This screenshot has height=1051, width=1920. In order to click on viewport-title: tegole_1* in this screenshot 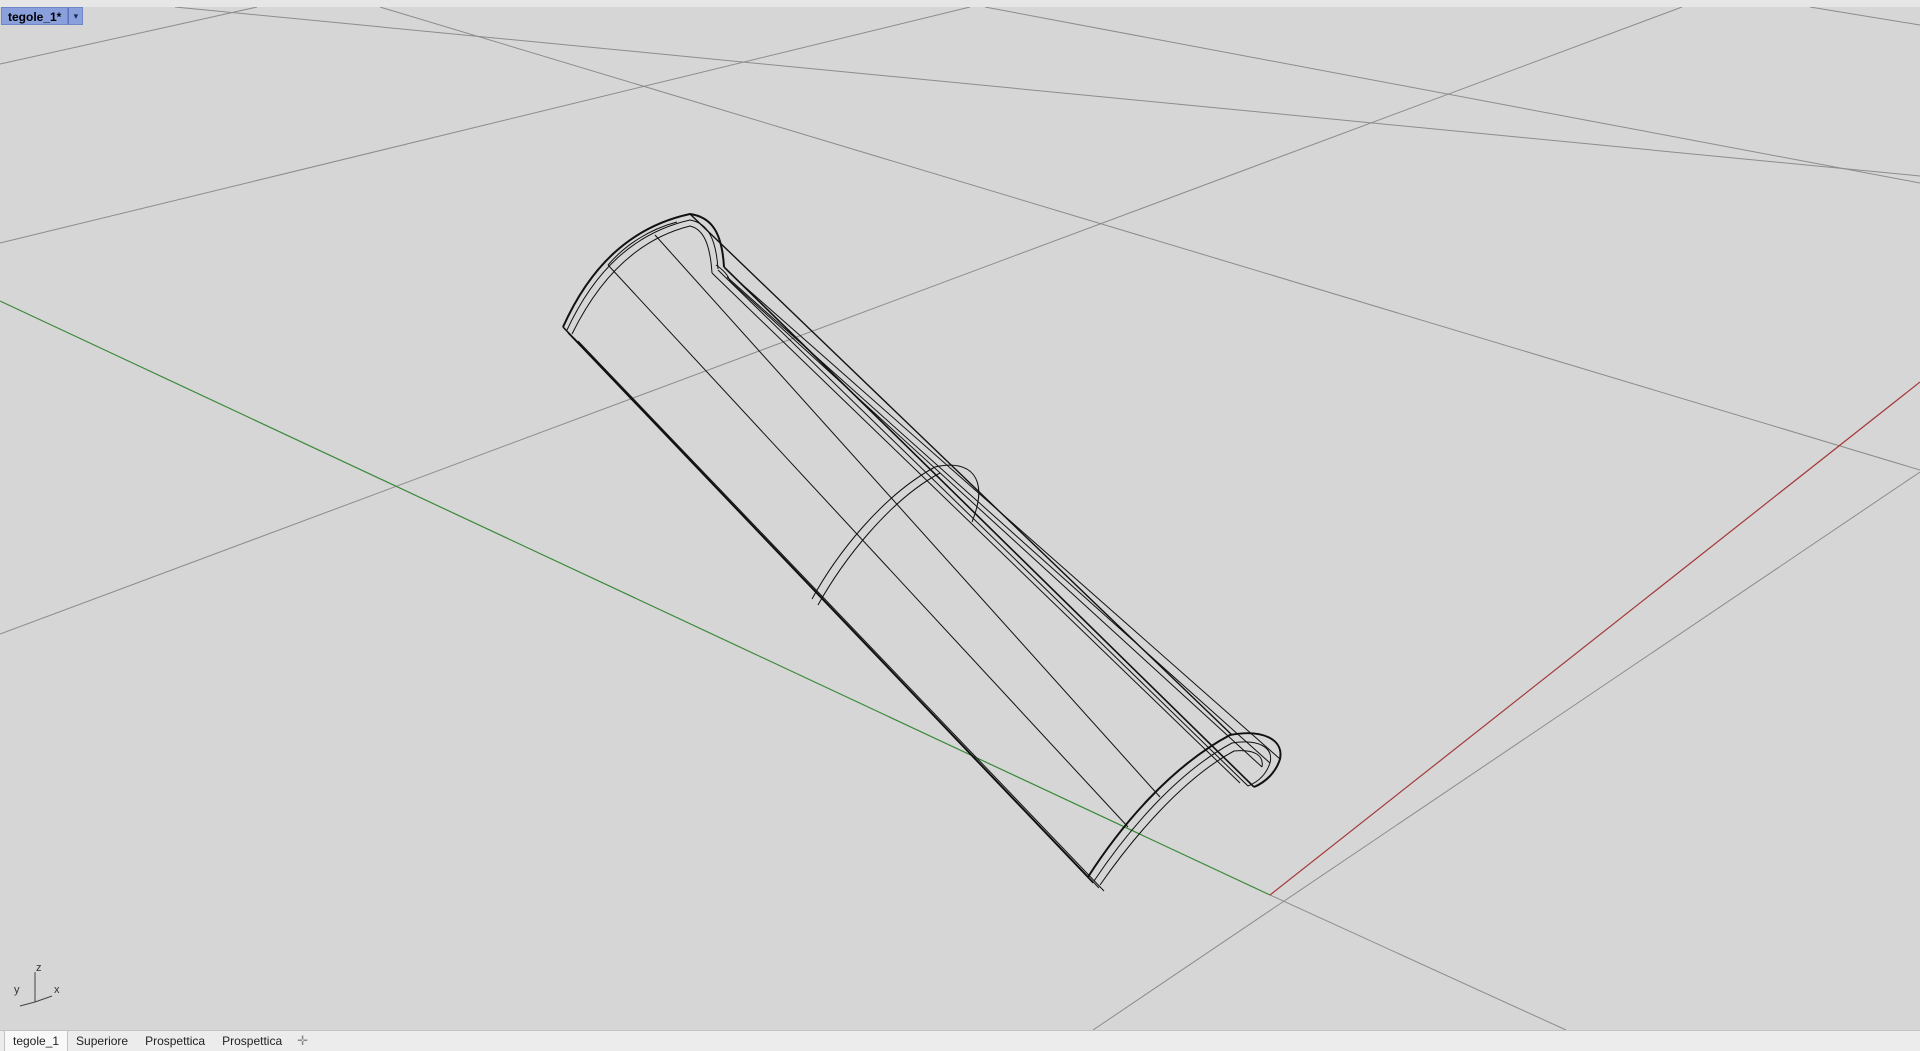, I will do `click(35, 16)`.